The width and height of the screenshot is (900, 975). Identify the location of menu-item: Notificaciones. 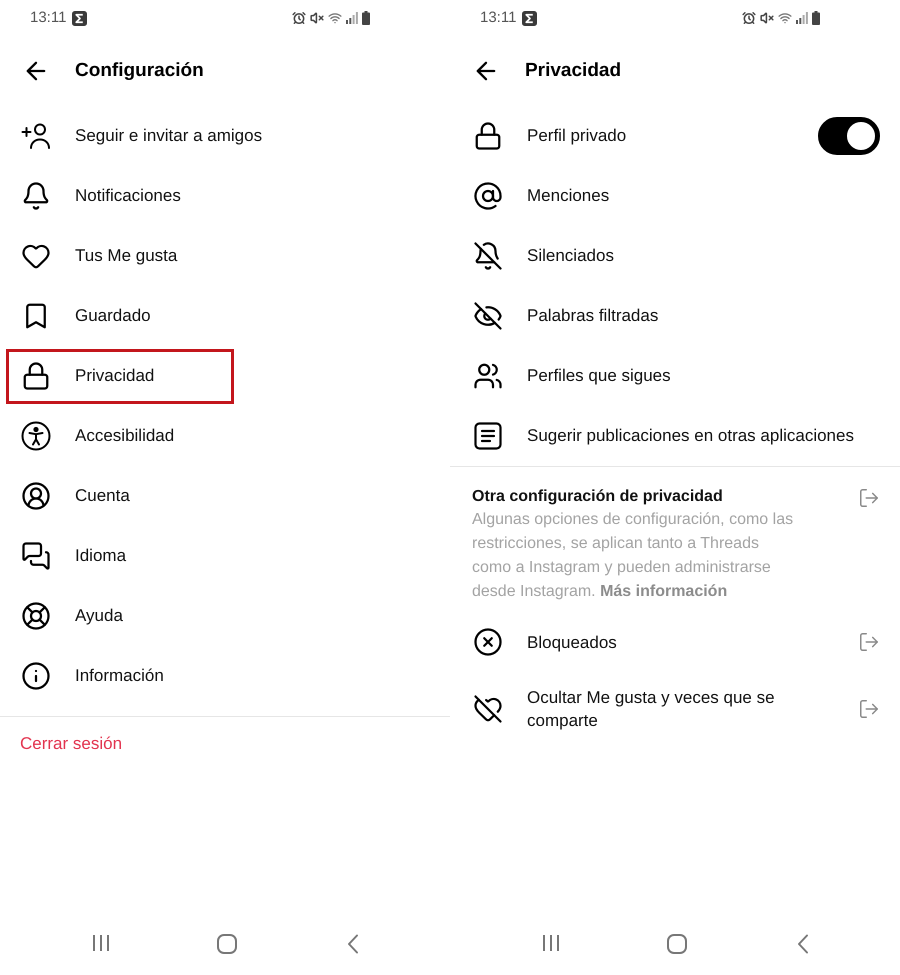
(225, 196).